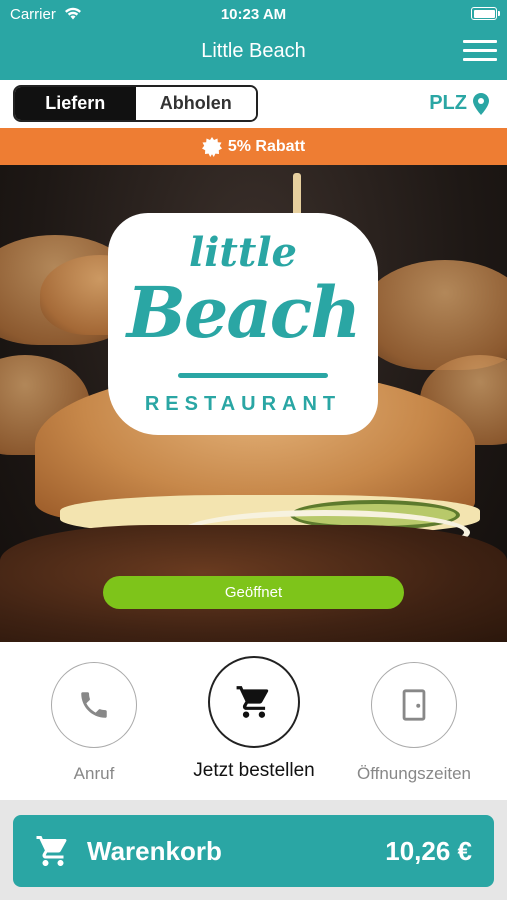 This screenshot has width=507, height=900. Describe the element at coordinates (244, 312) in the screenshot. I see `logo-text-beach: Beach` at that location.